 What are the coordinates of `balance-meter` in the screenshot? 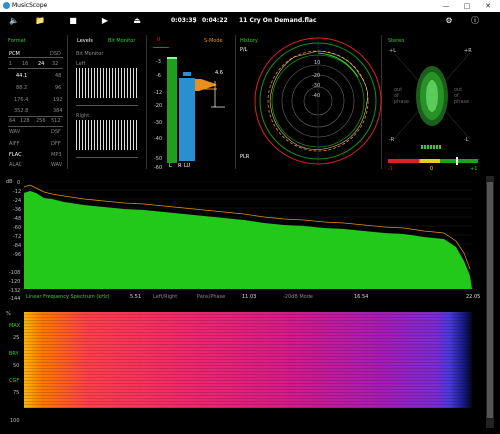 It's located at (431, 147).